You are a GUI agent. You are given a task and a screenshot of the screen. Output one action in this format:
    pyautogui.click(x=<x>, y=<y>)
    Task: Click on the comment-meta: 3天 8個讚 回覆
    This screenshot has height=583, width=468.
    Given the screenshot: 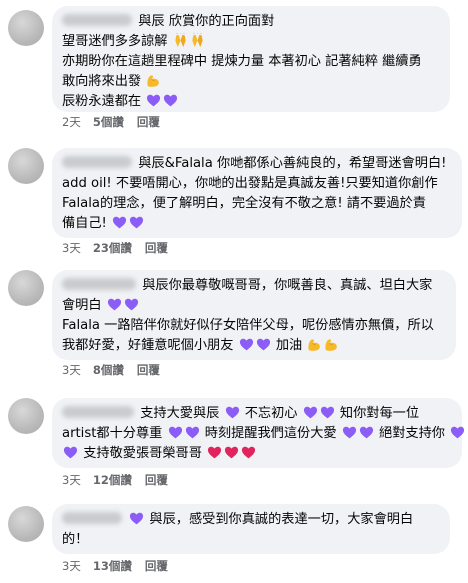 What is the action you would take?
    pyautogui.click(x=117, y=370)
    